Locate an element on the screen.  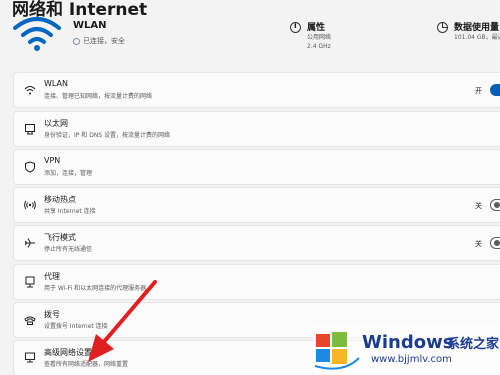
settings-item-desc: 停止所有无线通信 is located at coordinates (68, 249).